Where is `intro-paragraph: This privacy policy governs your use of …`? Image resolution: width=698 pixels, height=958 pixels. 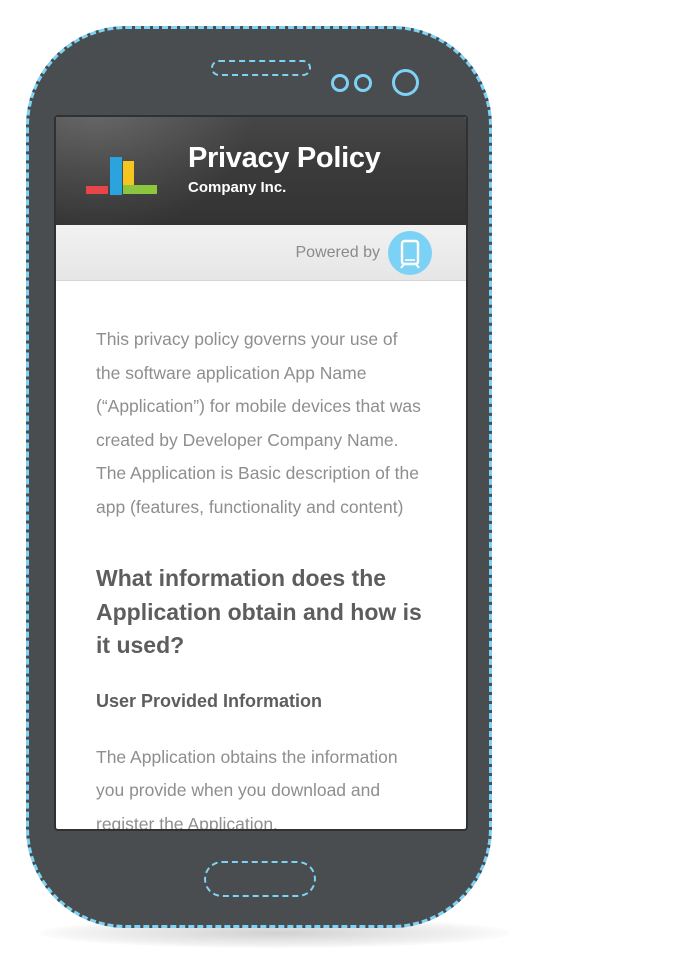 intro-paragraph: This privacy policy governs your use of … is located at coordinates (258, 423).